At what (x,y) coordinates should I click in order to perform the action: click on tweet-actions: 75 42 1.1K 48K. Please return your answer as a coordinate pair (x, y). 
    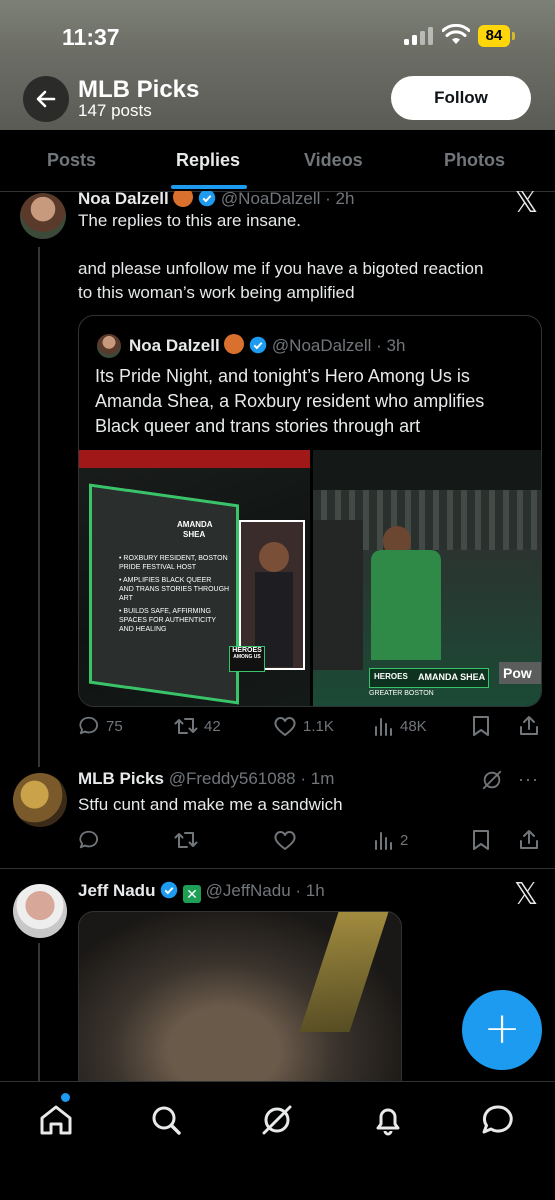
    Looking at the image, I should click on (309, 726).